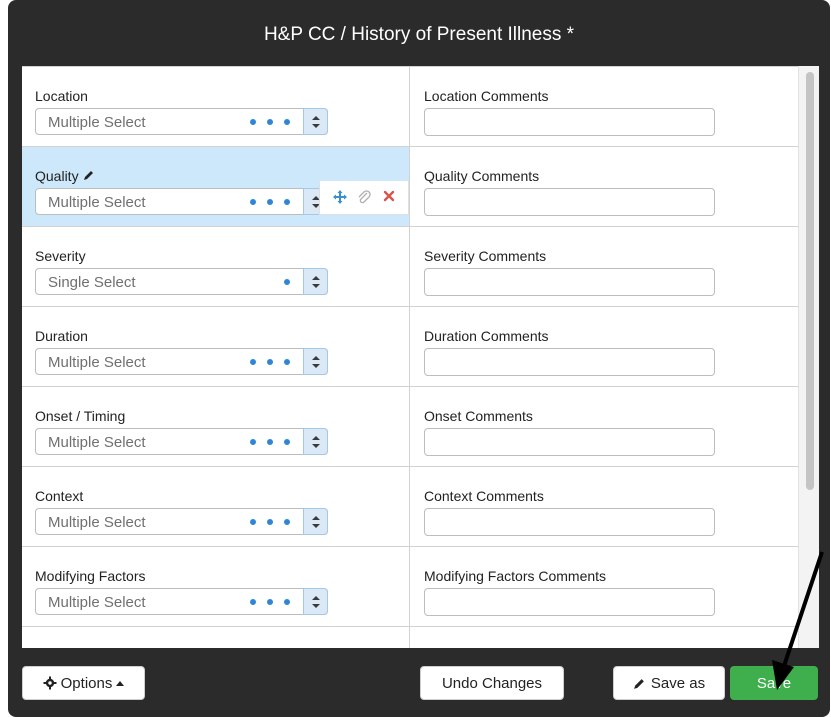  I want to click on modal-title: H&P CC / History of Present Illness *, so click(419, 34).